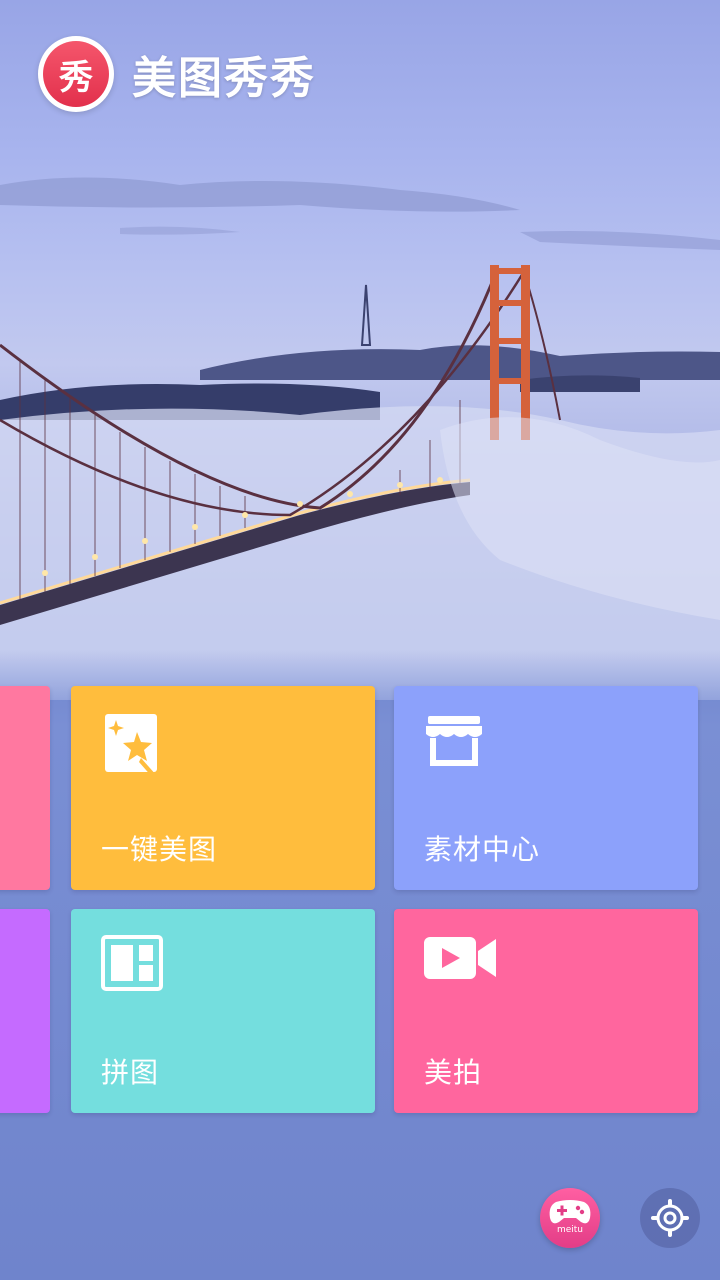 The height and width of the screenshot is (1280, 720). What do you see at coordinates (546, 788) in the screenshot?
I see `material-center-tile: 素材中心` at bounding box center [546, 788].